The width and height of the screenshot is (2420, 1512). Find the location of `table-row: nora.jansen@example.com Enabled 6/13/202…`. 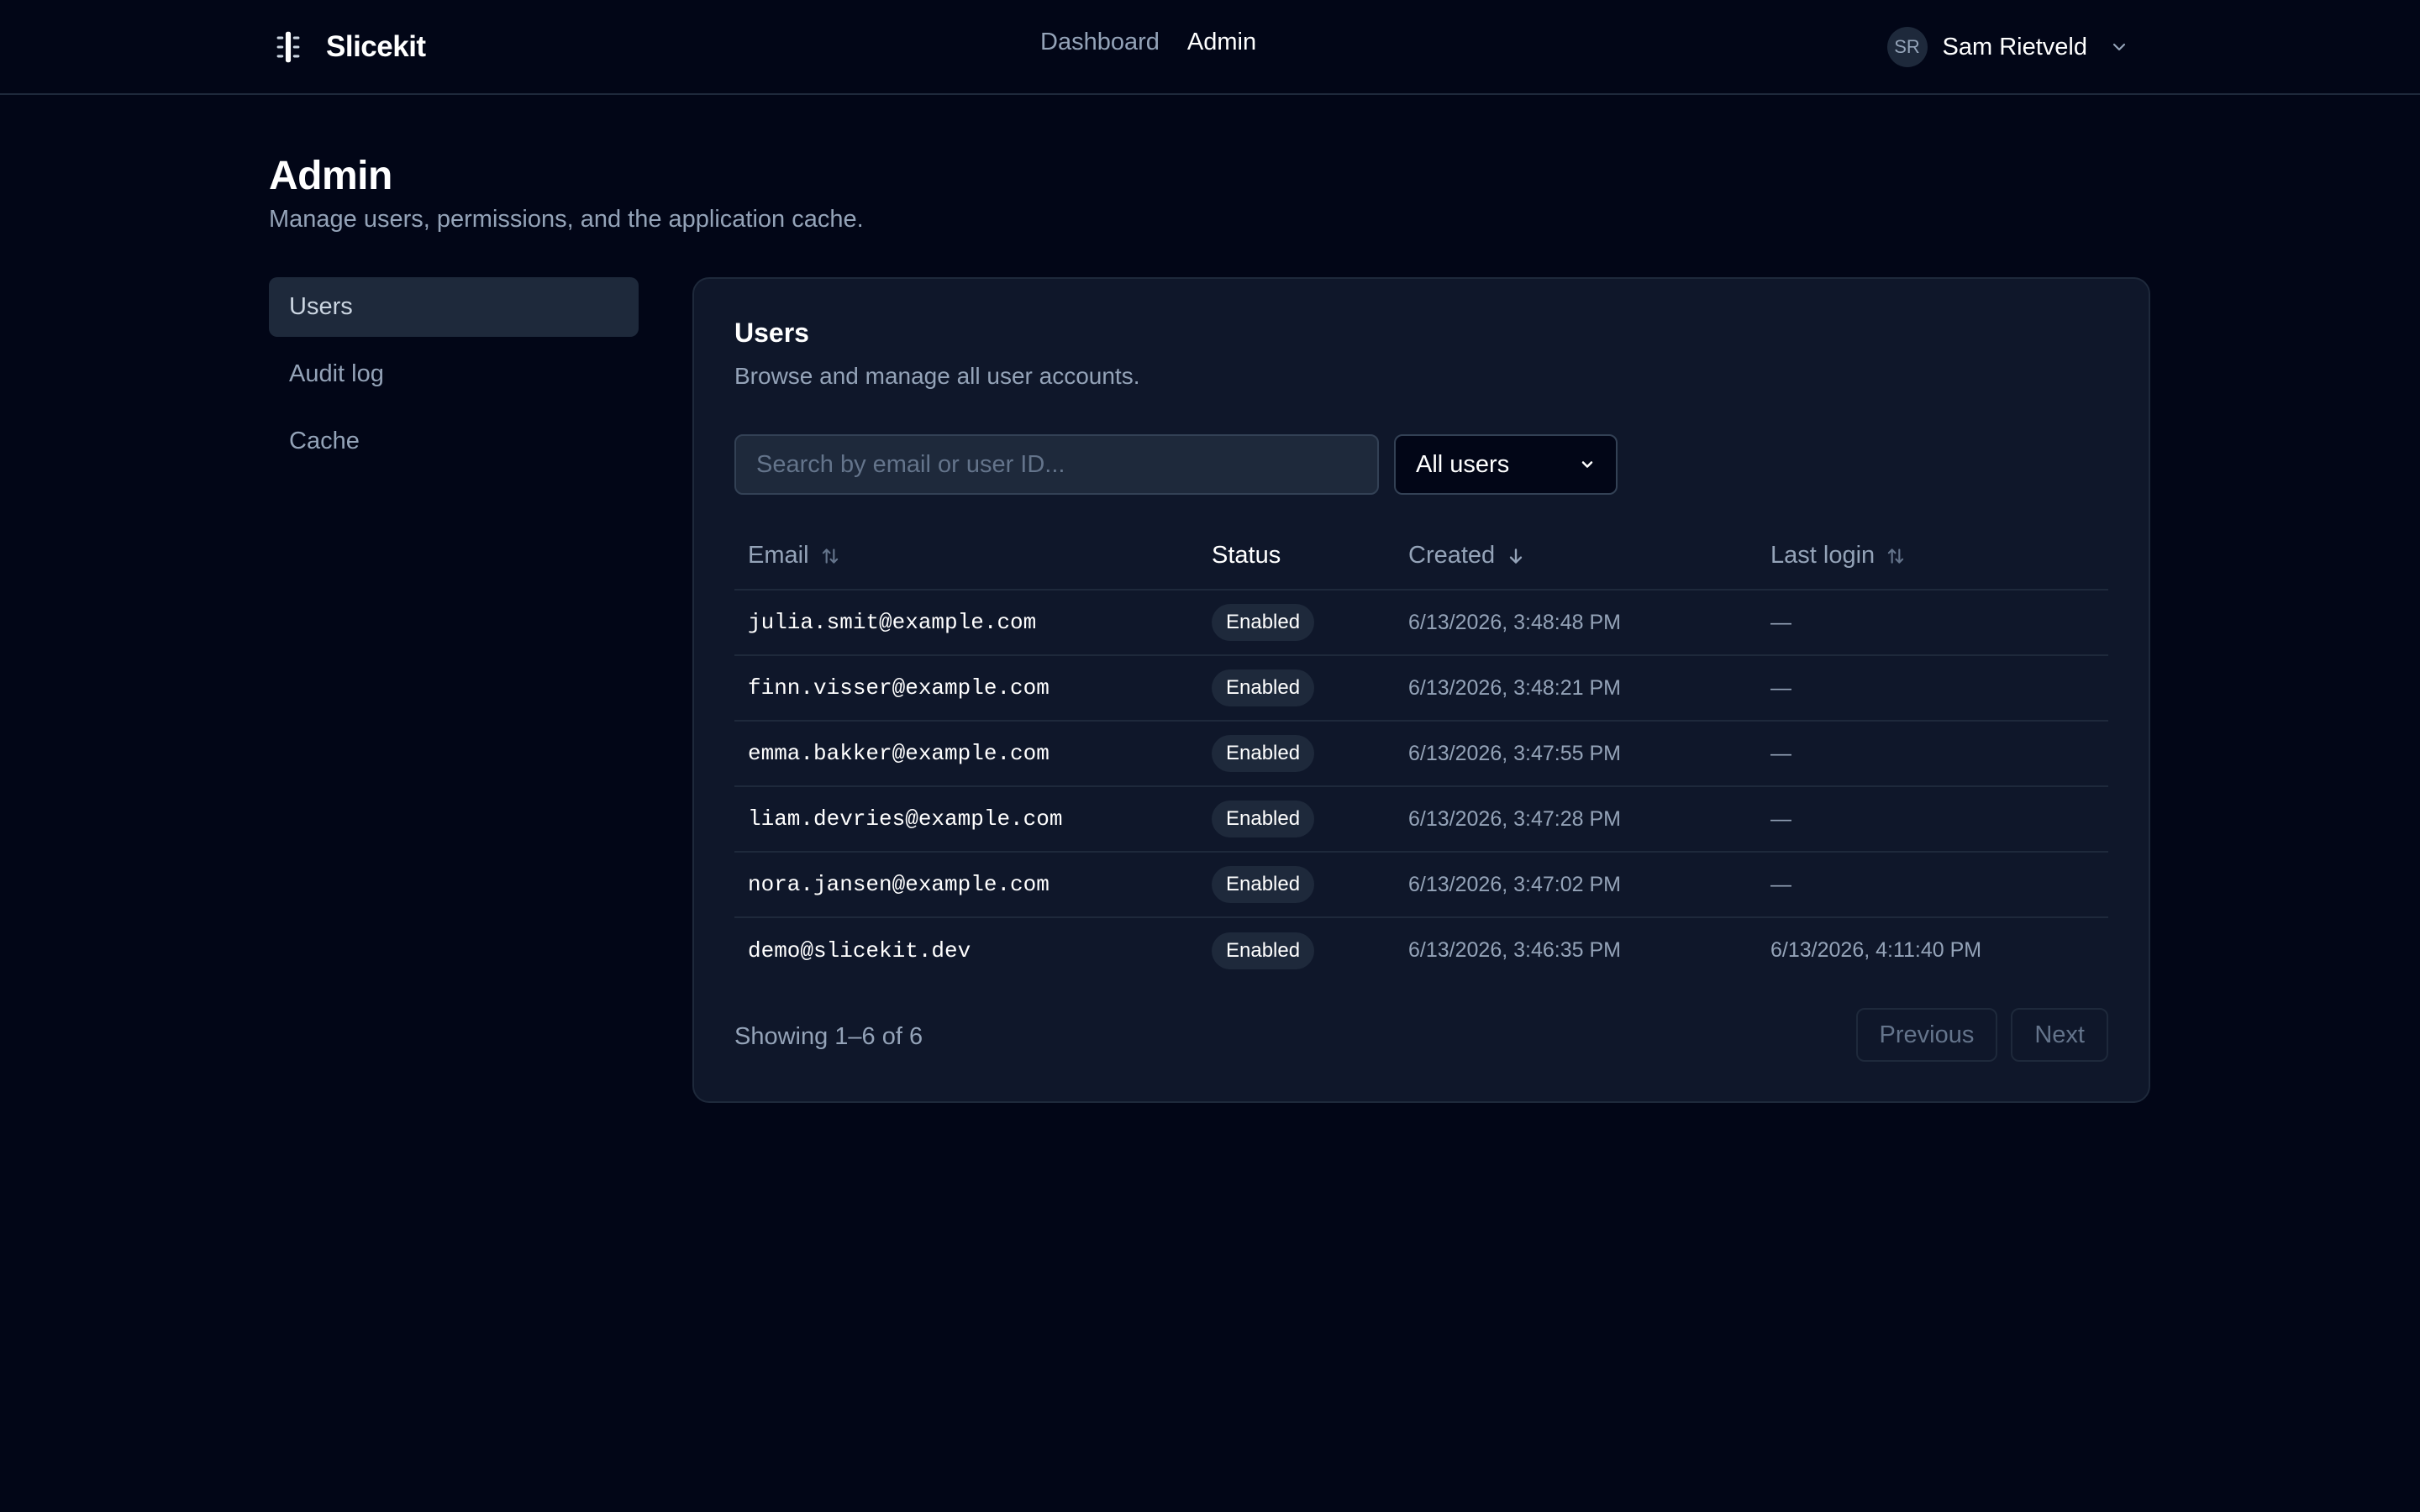

table-row: nora.jansen@example.com Enabled 6/13/202… is located at coordinates (1421, 885).